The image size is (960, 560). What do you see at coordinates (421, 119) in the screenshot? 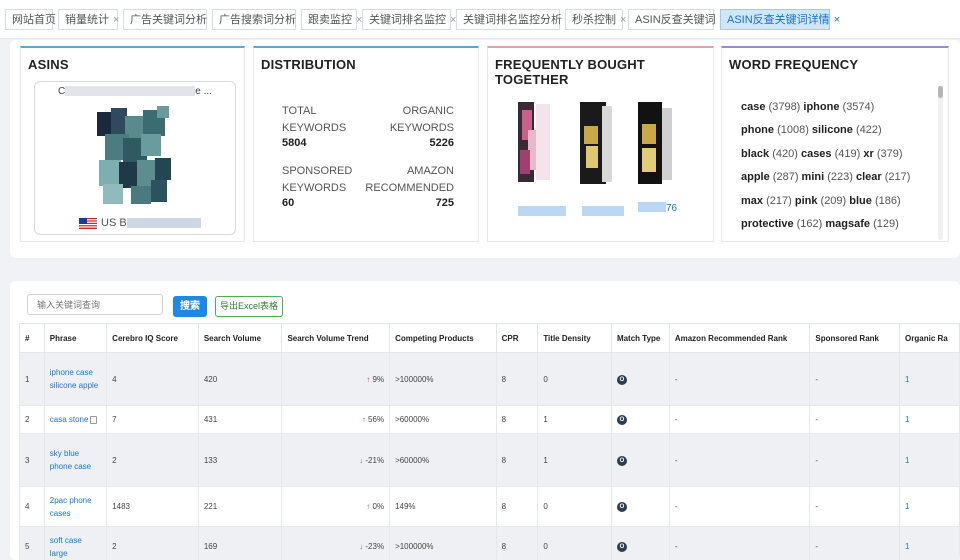
I see `organic-keywords-label: ORGANIC KEYWORDS` at bounding box center [421, 119].